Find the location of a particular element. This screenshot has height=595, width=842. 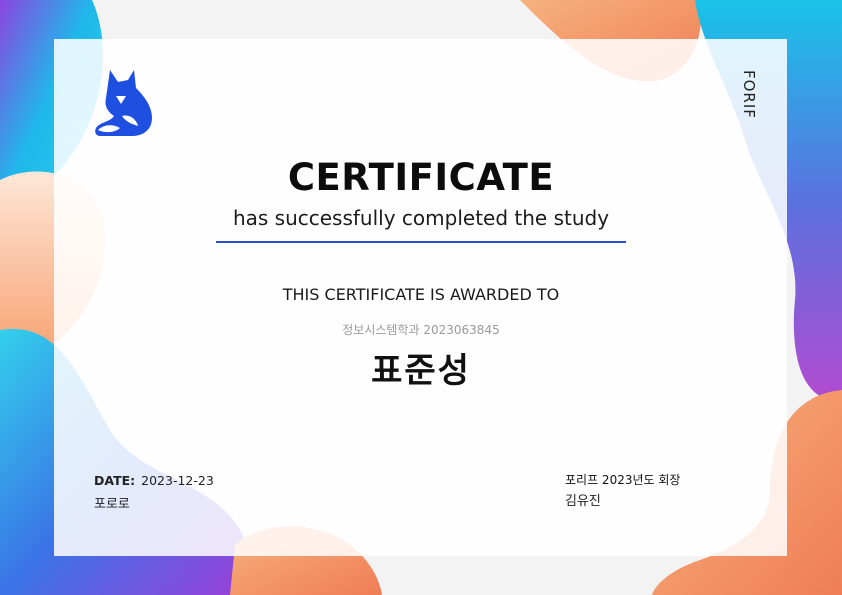

department-id: 정보시스템학과 2023063845 is located at coordinates (421, 330).